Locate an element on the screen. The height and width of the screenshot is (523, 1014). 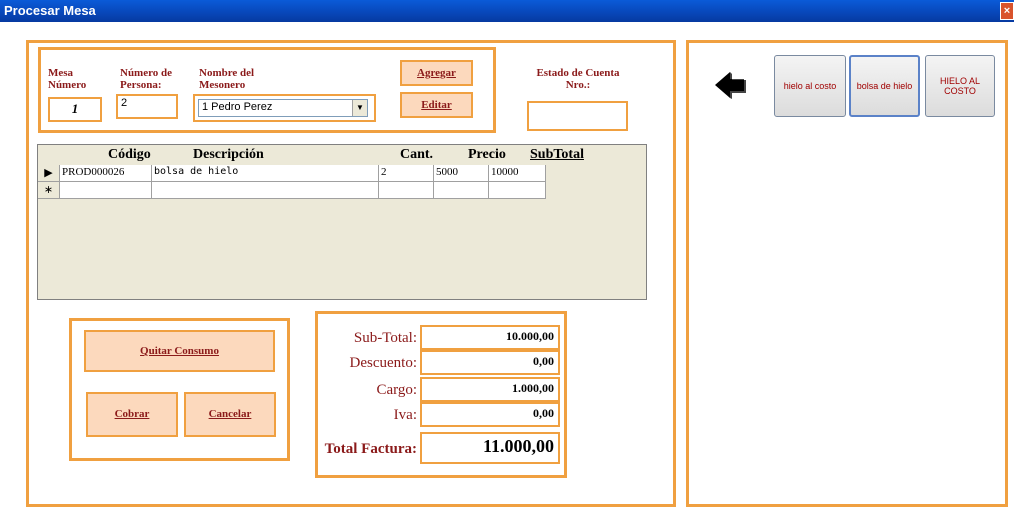
mesa-number-field: 1 is located at coordinates (75, 109).